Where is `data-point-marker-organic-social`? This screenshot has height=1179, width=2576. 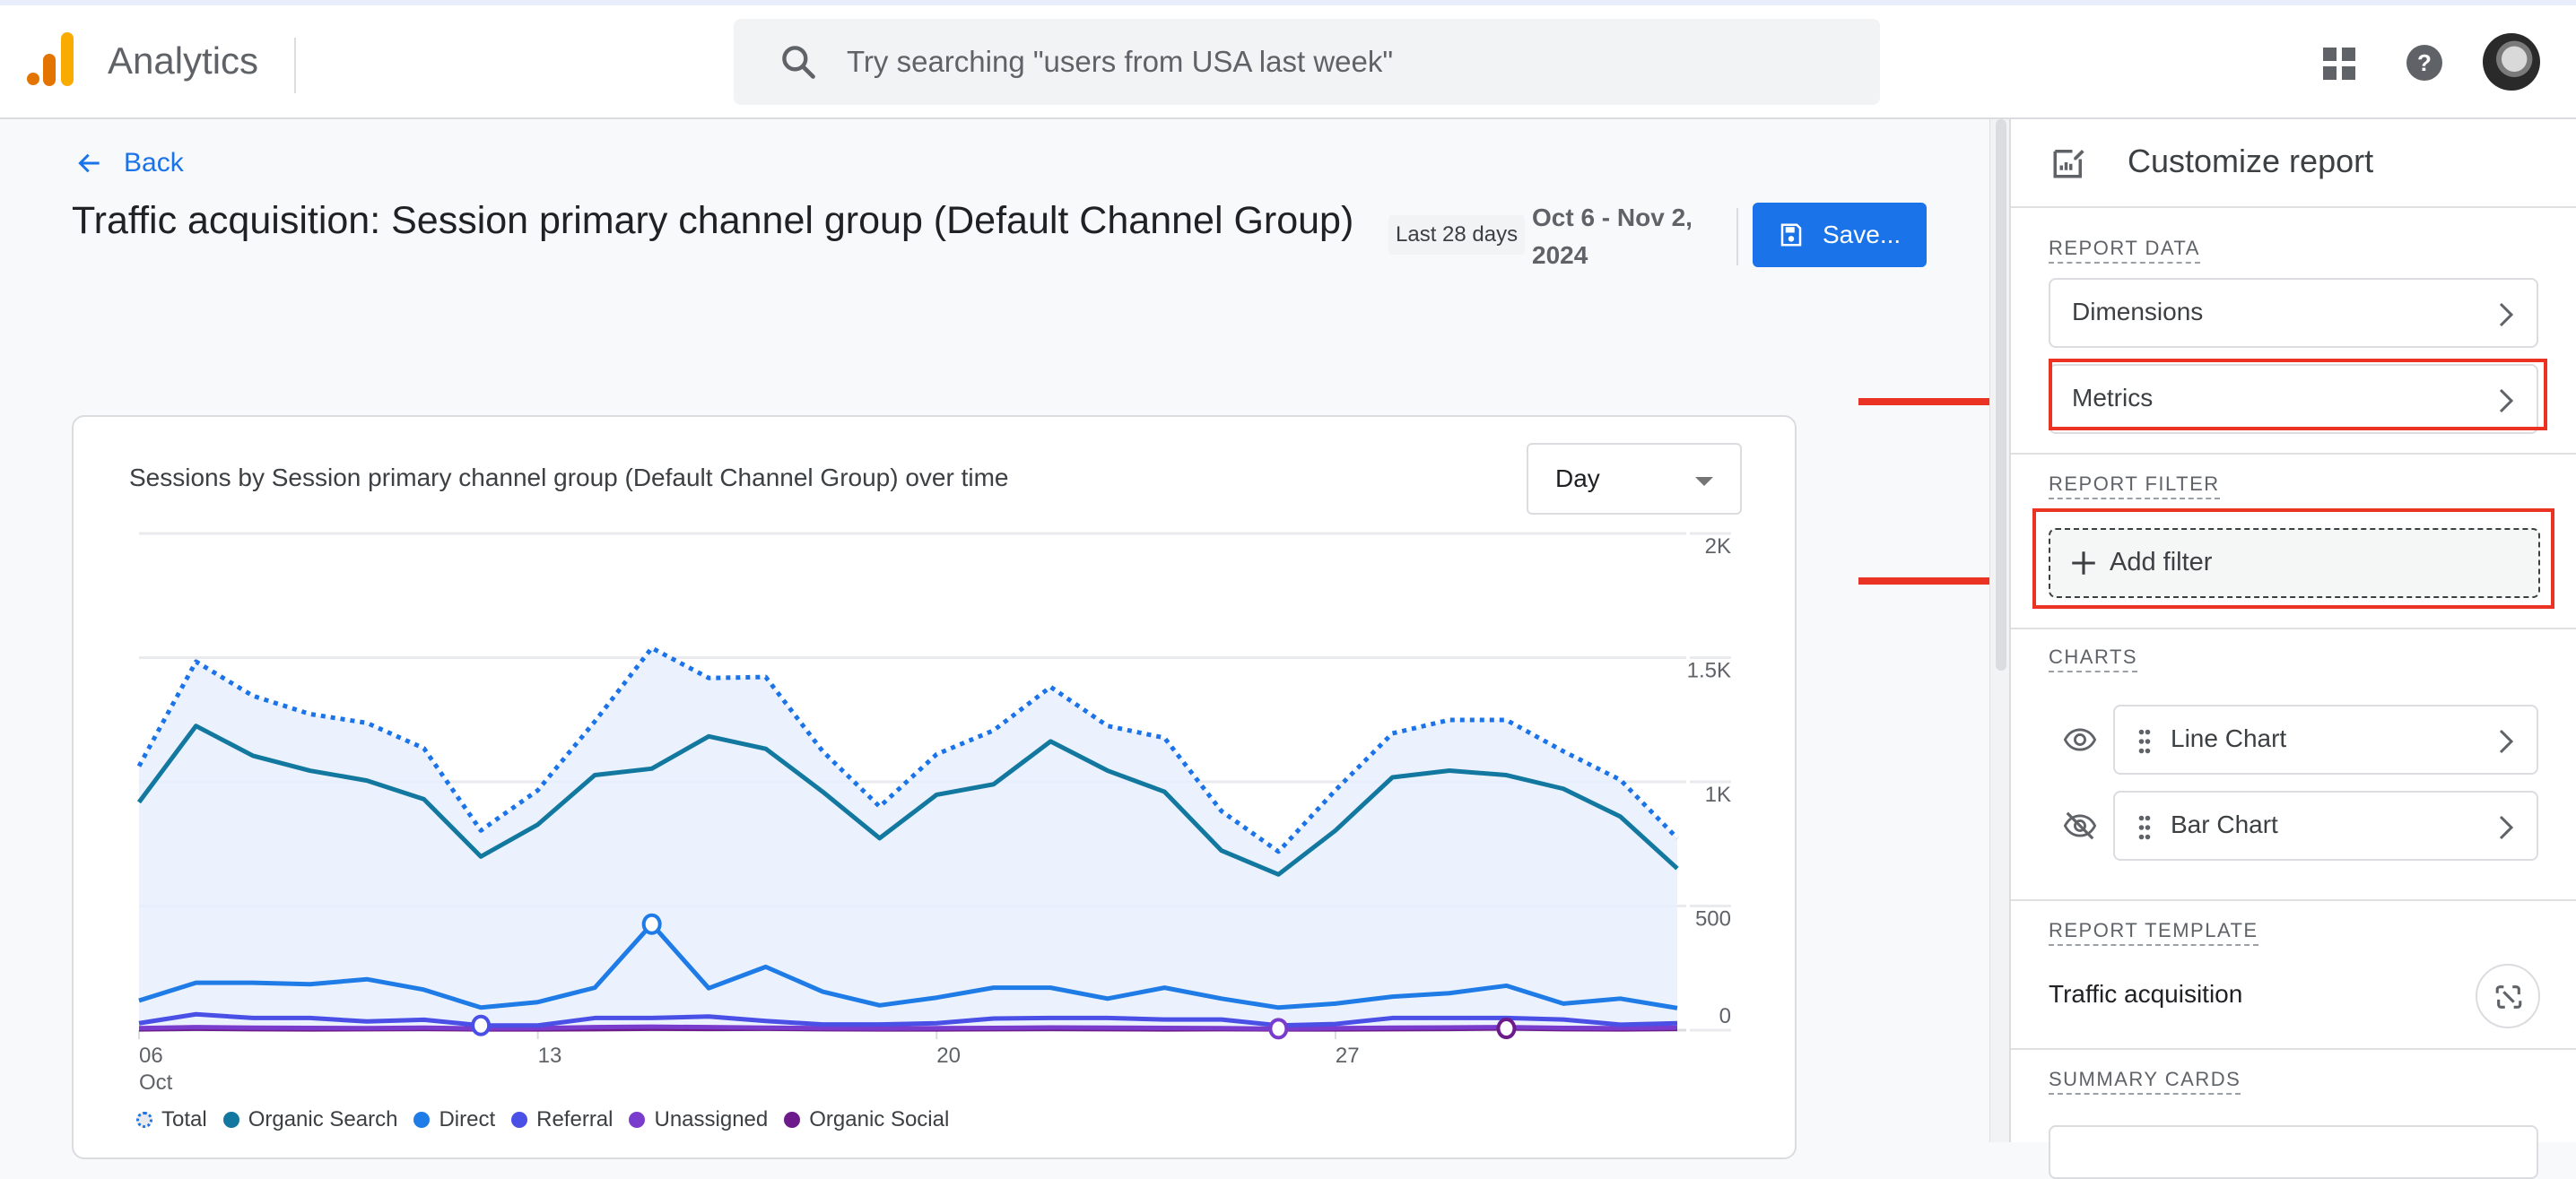 data-point-marker-organic-social is located at coordinates (1506, 1029).